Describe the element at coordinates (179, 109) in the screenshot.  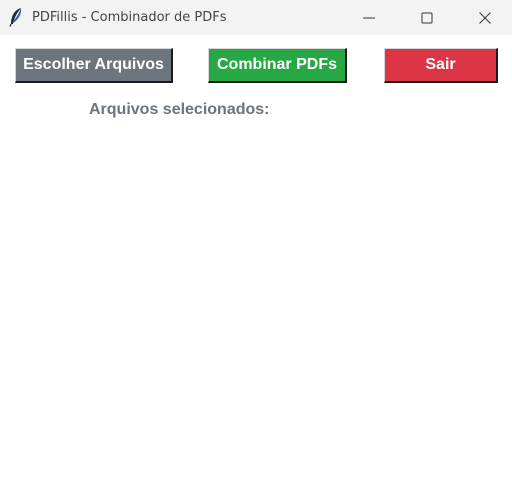
I see `selected-files-label: Arquivos selecionados:` at that location.